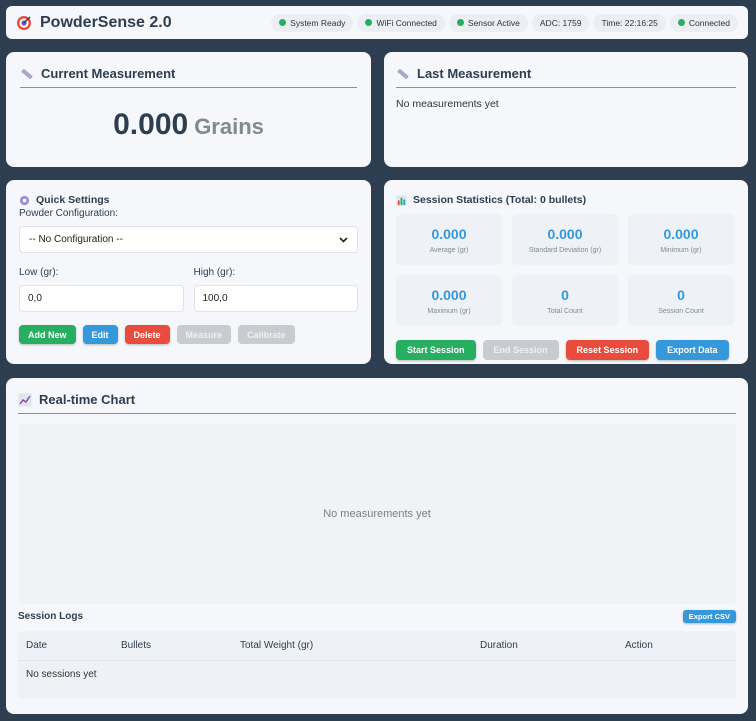  What do you see at coordinates (47, 334) in the screenshot?
I see `add-new-button: Add New` at bounding box center [47, 334].